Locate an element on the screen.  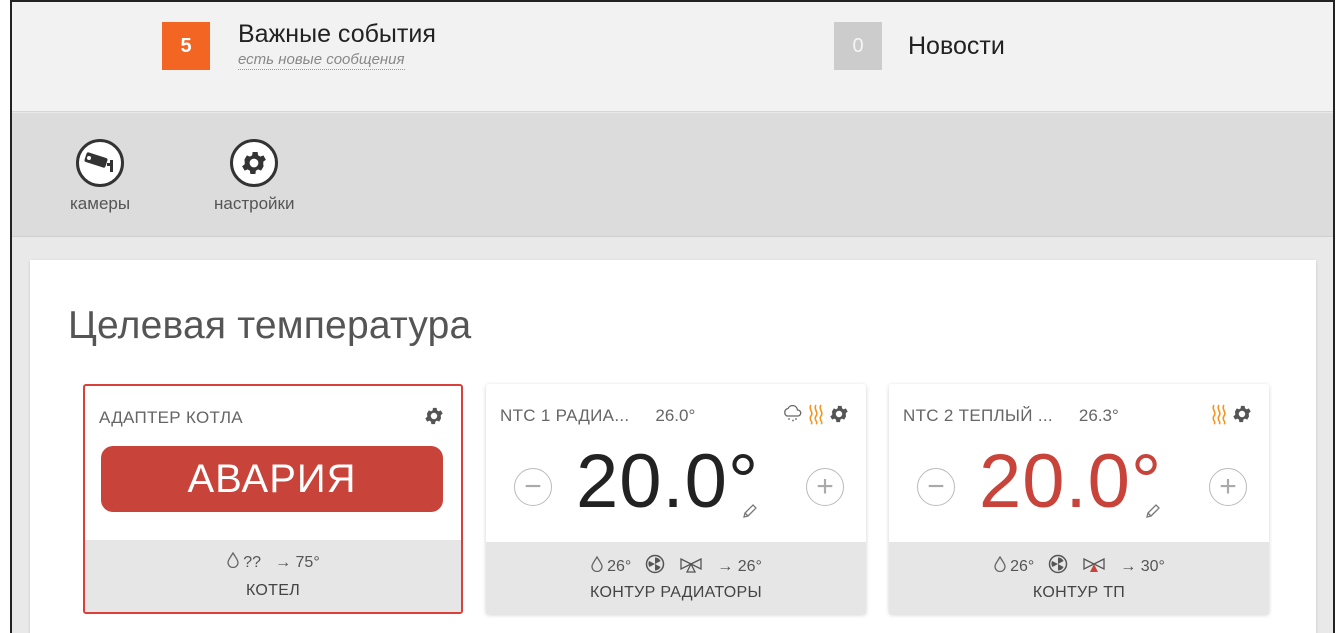
settings-button: настройки is located at coordinates (254, 176).